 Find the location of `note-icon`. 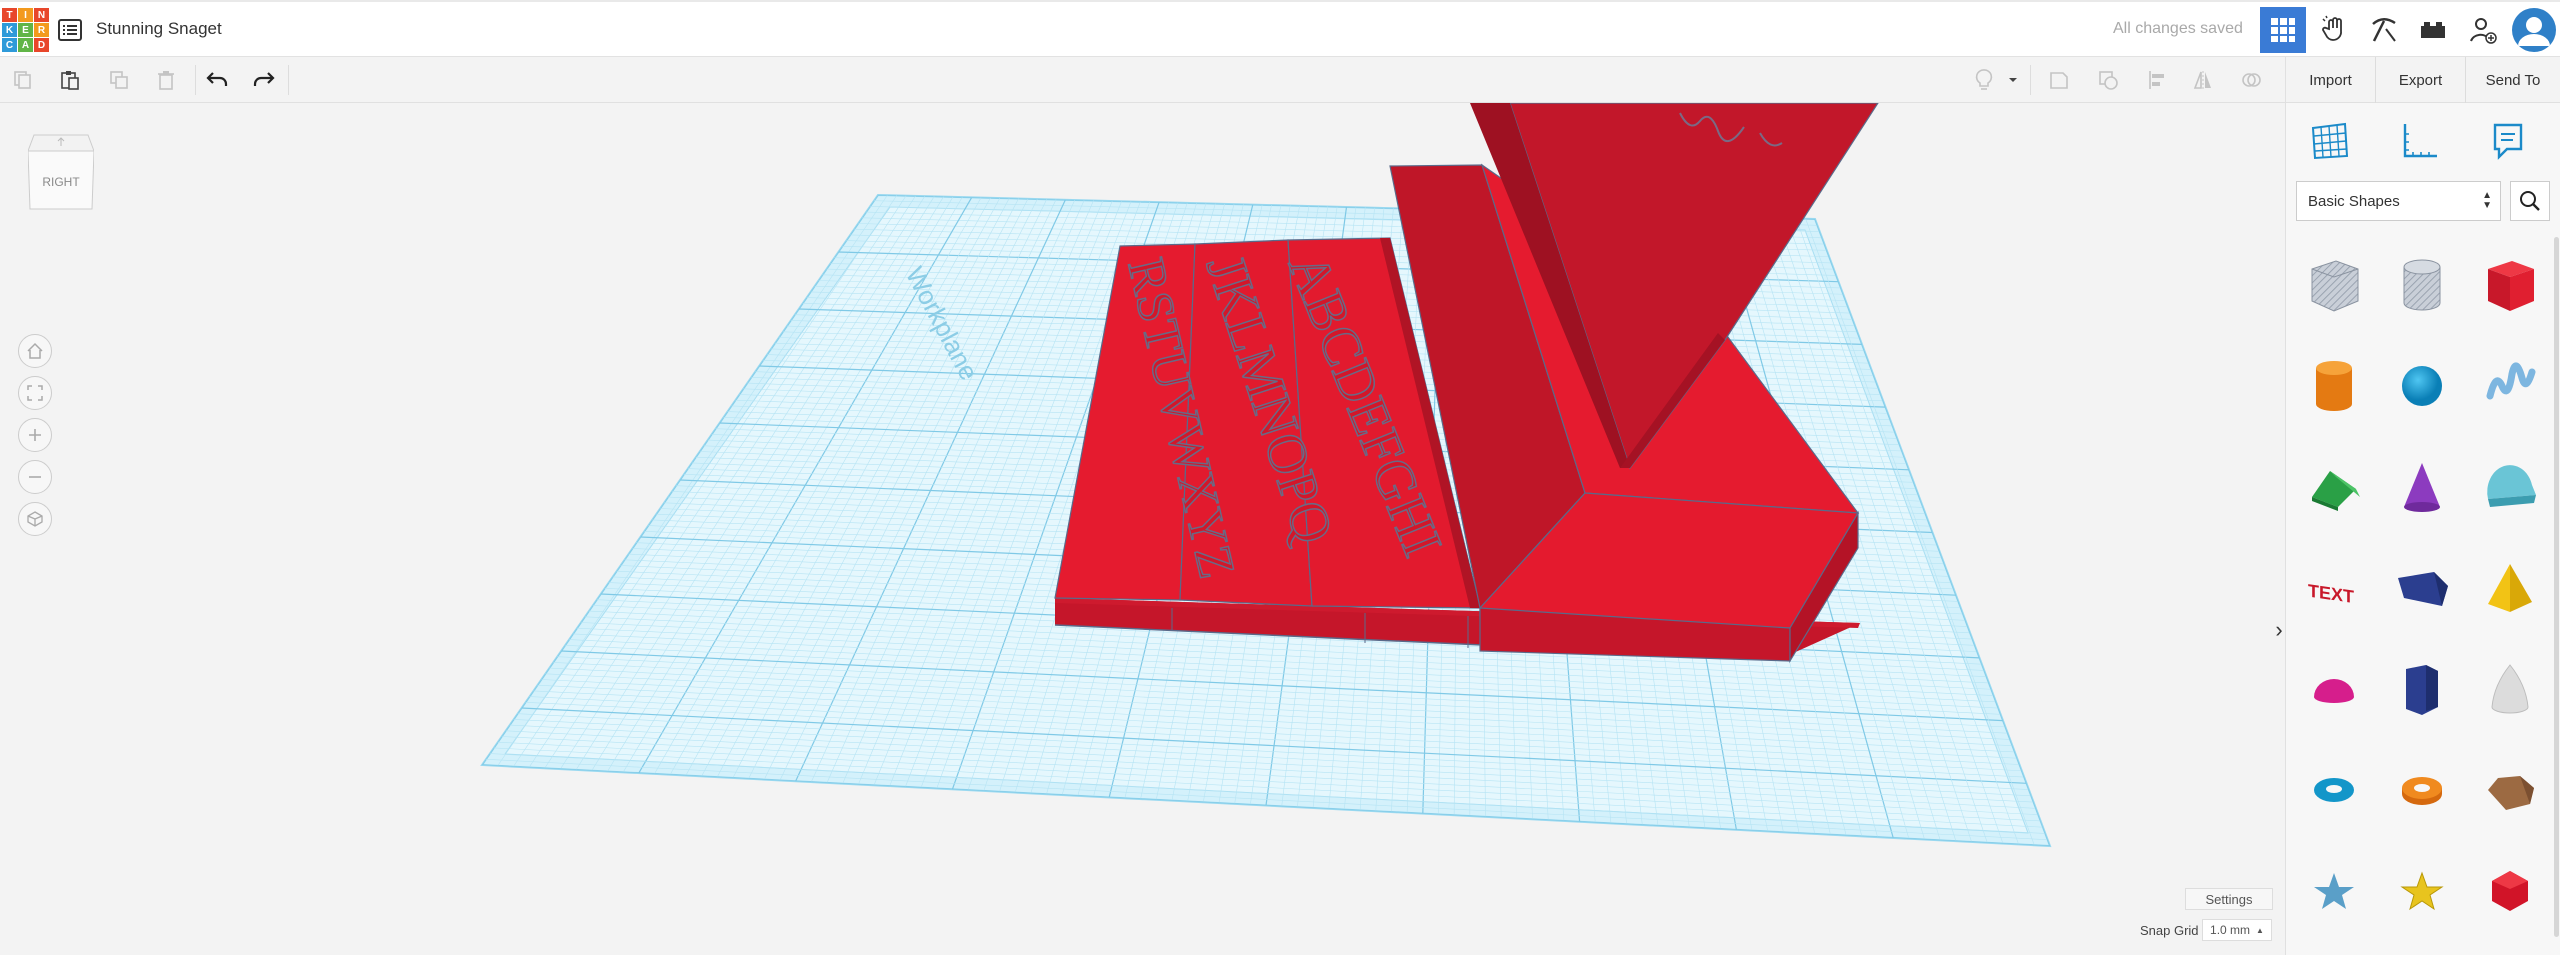

note-icon is located at coordinates (2059, 80).